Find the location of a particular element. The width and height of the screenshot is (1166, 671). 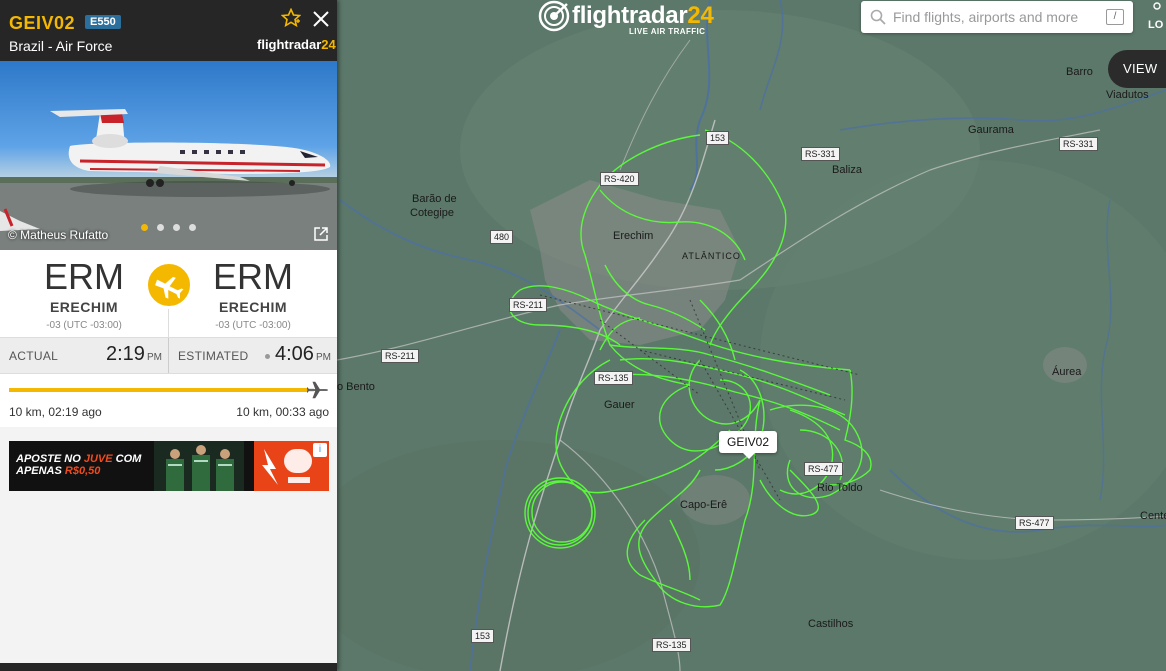

progress-plane-icon is located at coordinates (318, 390).